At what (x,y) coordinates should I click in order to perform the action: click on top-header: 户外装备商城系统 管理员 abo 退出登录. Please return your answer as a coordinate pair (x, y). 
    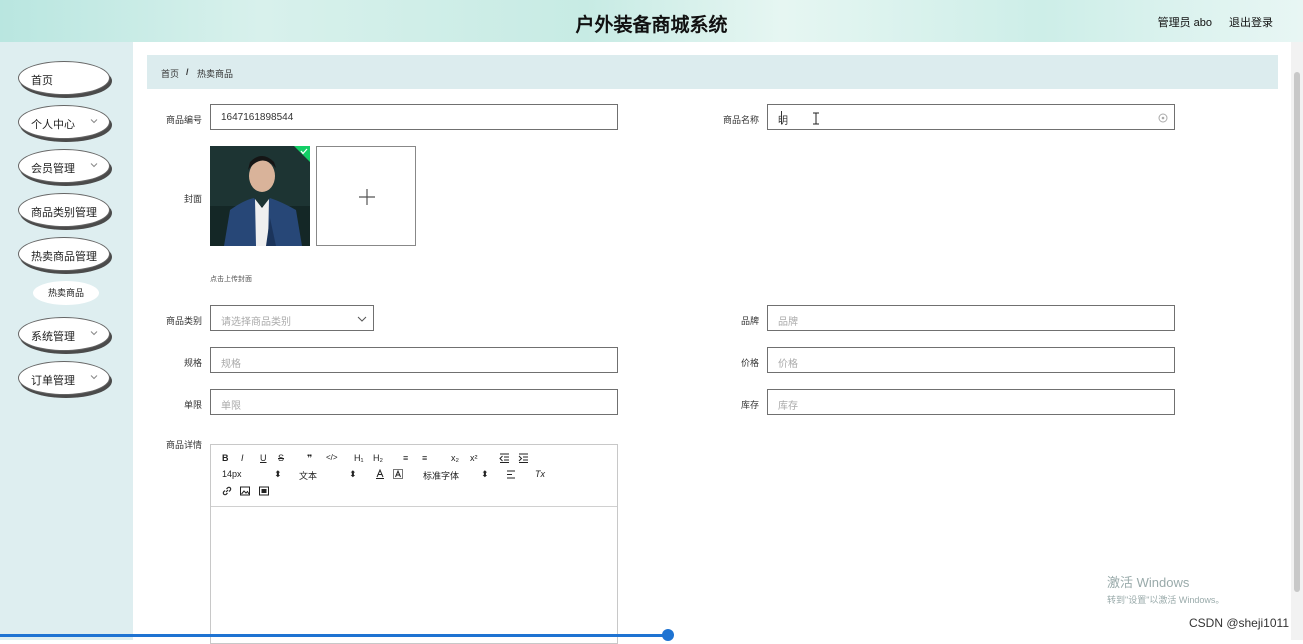
    Looking at the image, I should click on (651, 21).